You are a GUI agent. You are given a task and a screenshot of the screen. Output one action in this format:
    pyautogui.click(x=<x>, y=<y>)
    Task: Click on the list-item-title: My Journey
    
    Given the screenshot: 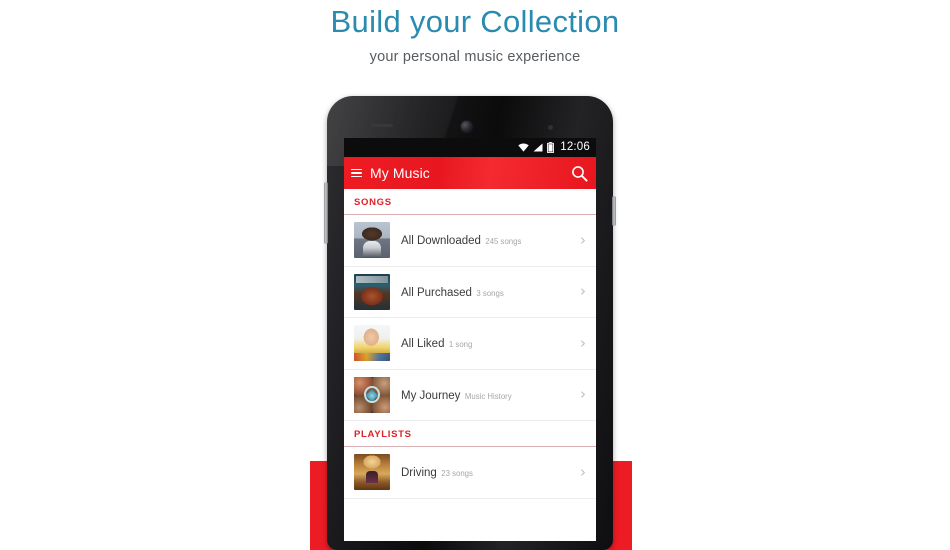 What is the action you would take?
    pyautogui.click(x=431, y=395)
    